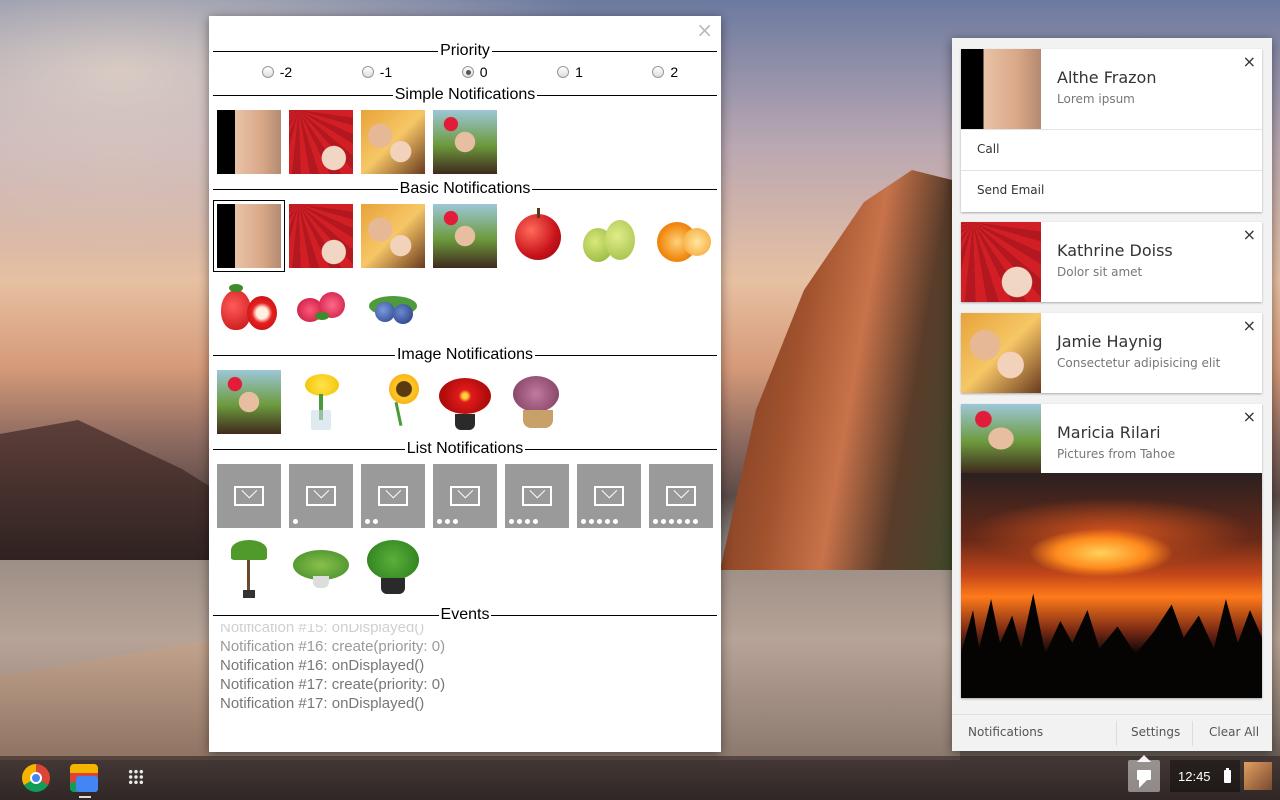 Image resolution: width=1280 pixels, height=800 pixels. Describe the element at coordinates (465, 236) in the screenshot. I see `basic-notif-flower-girl-photo` at that location.